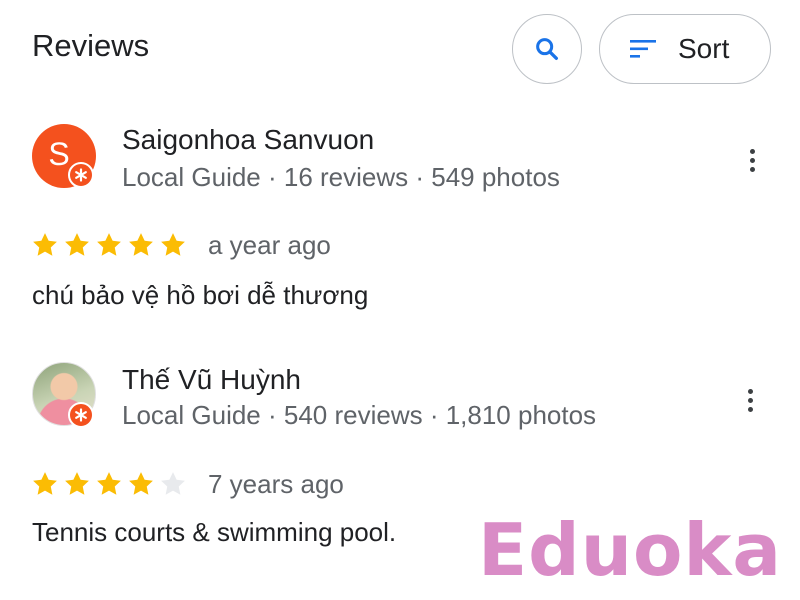  I want to click on search-icon, so click(547, 49).